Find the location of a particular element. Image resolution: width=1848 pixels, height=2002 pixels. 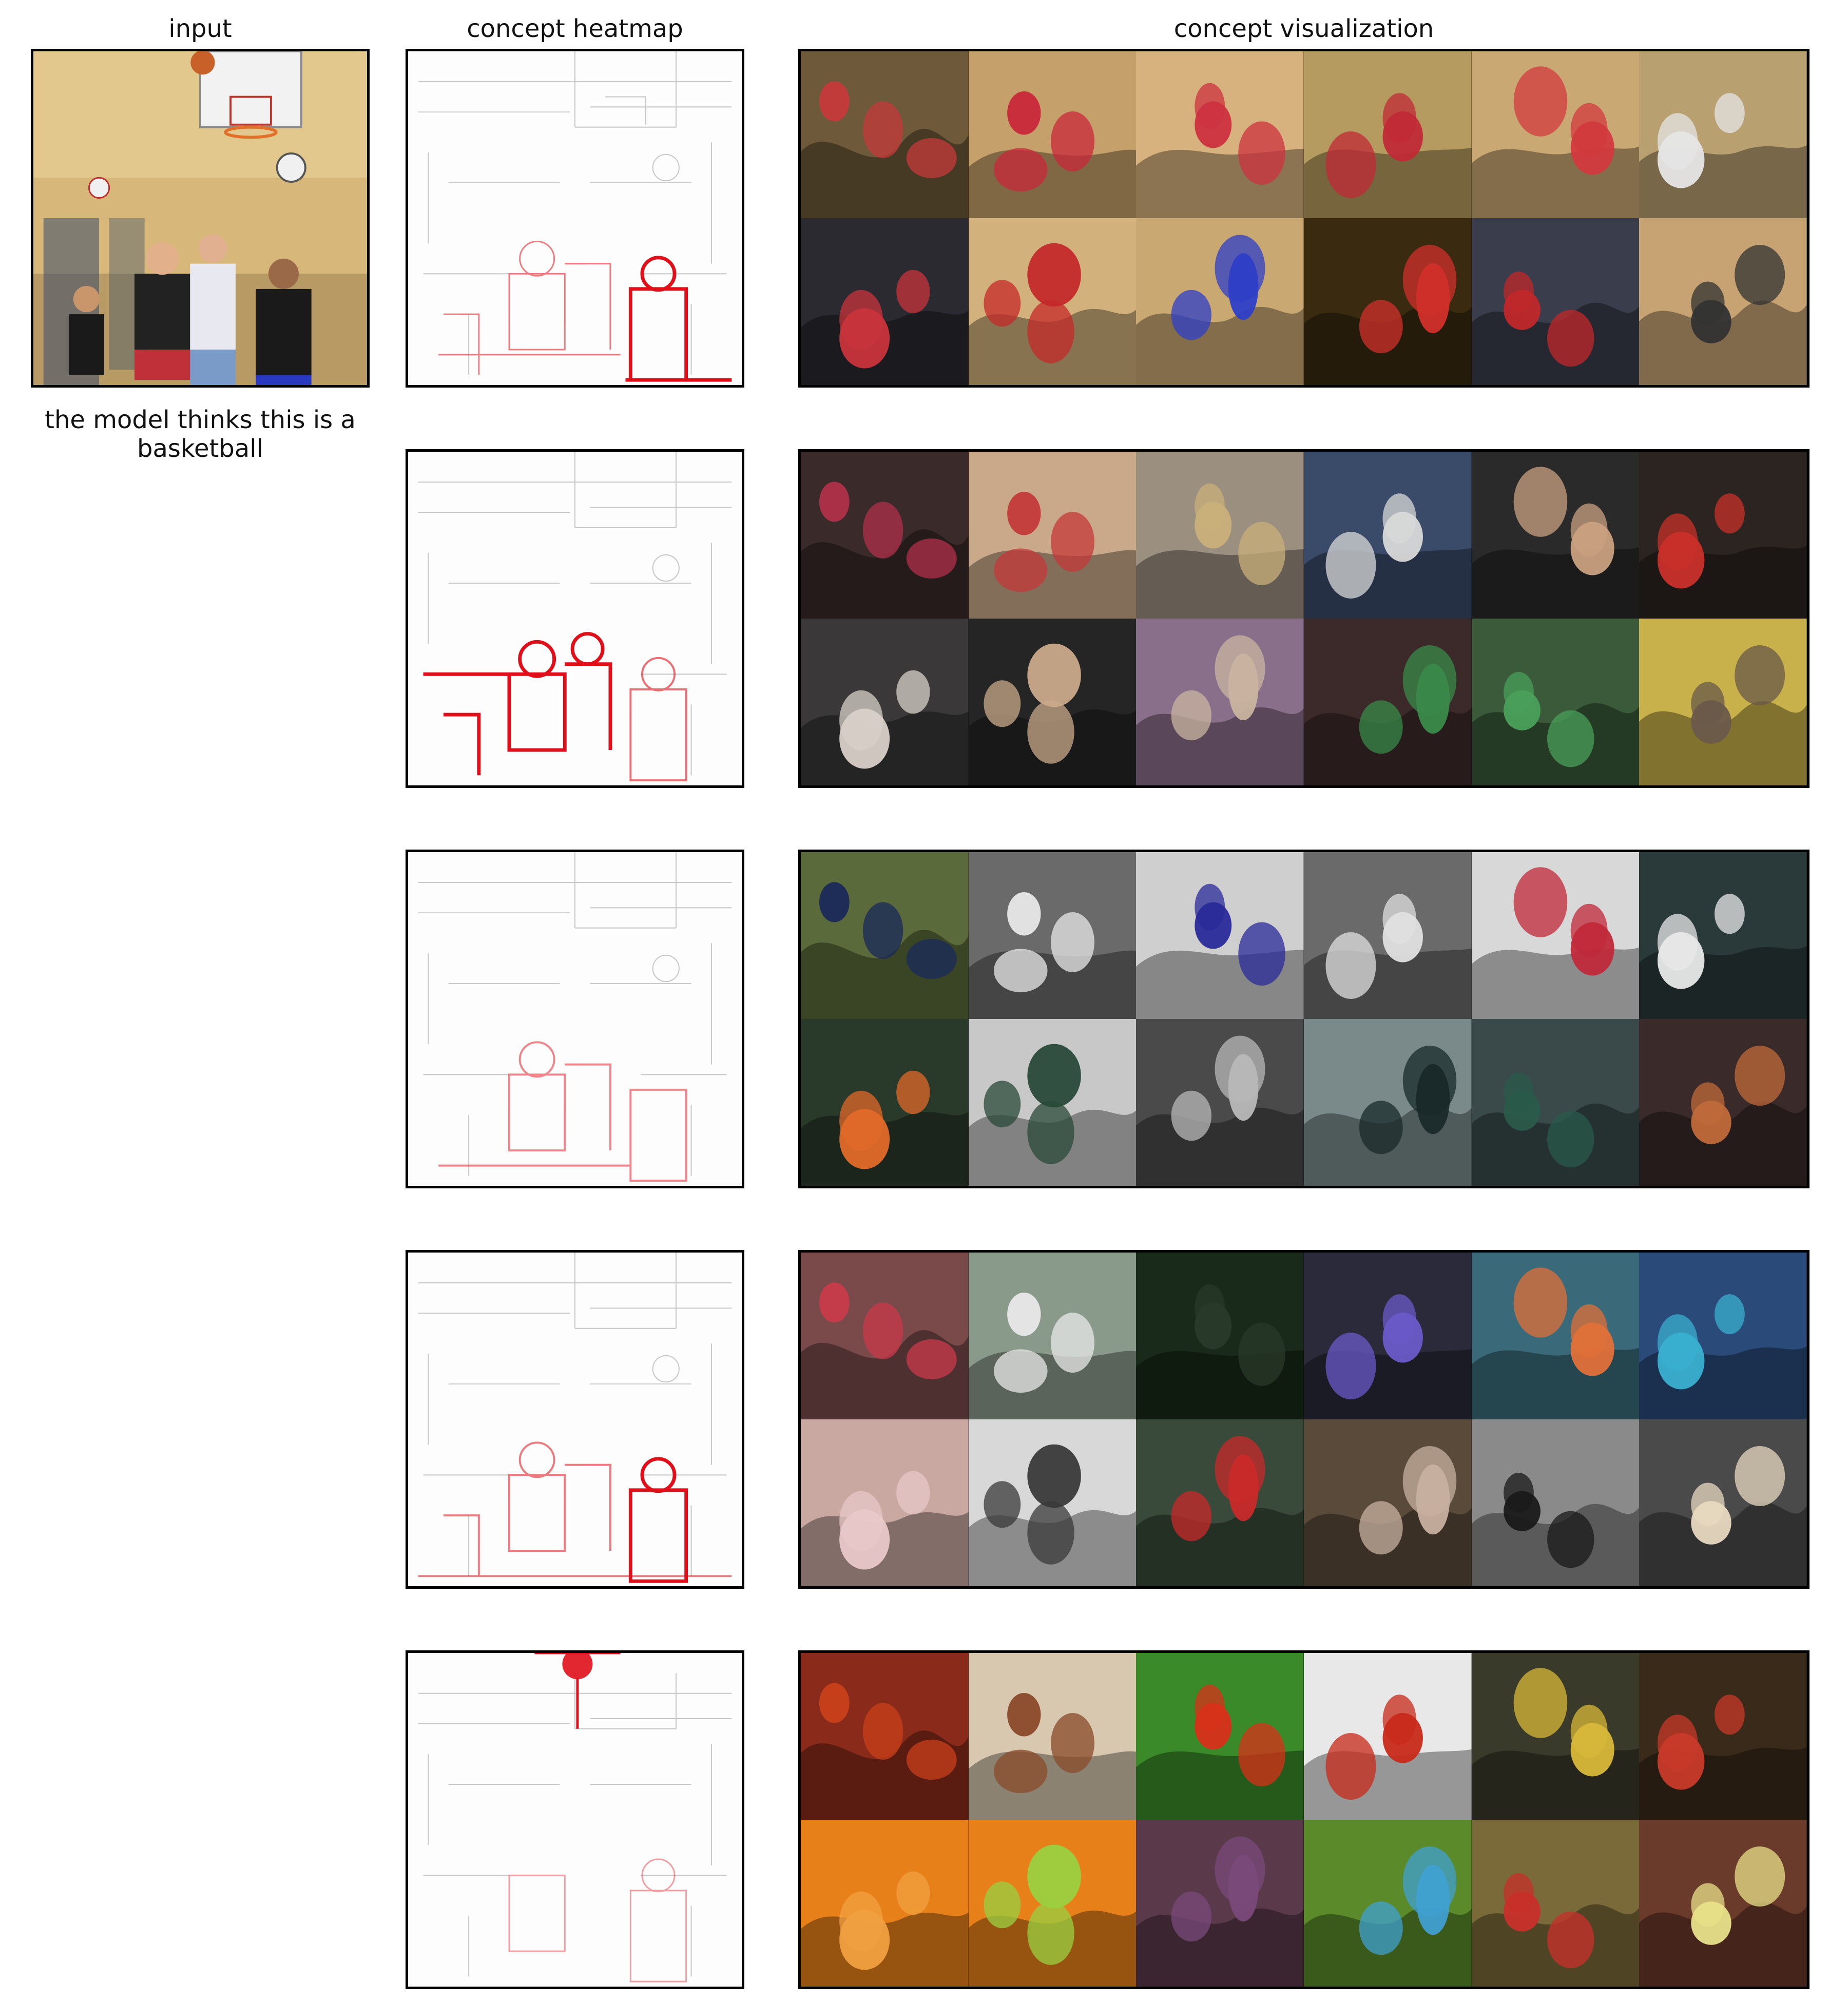

input-image is located at coordinates (200, 218).